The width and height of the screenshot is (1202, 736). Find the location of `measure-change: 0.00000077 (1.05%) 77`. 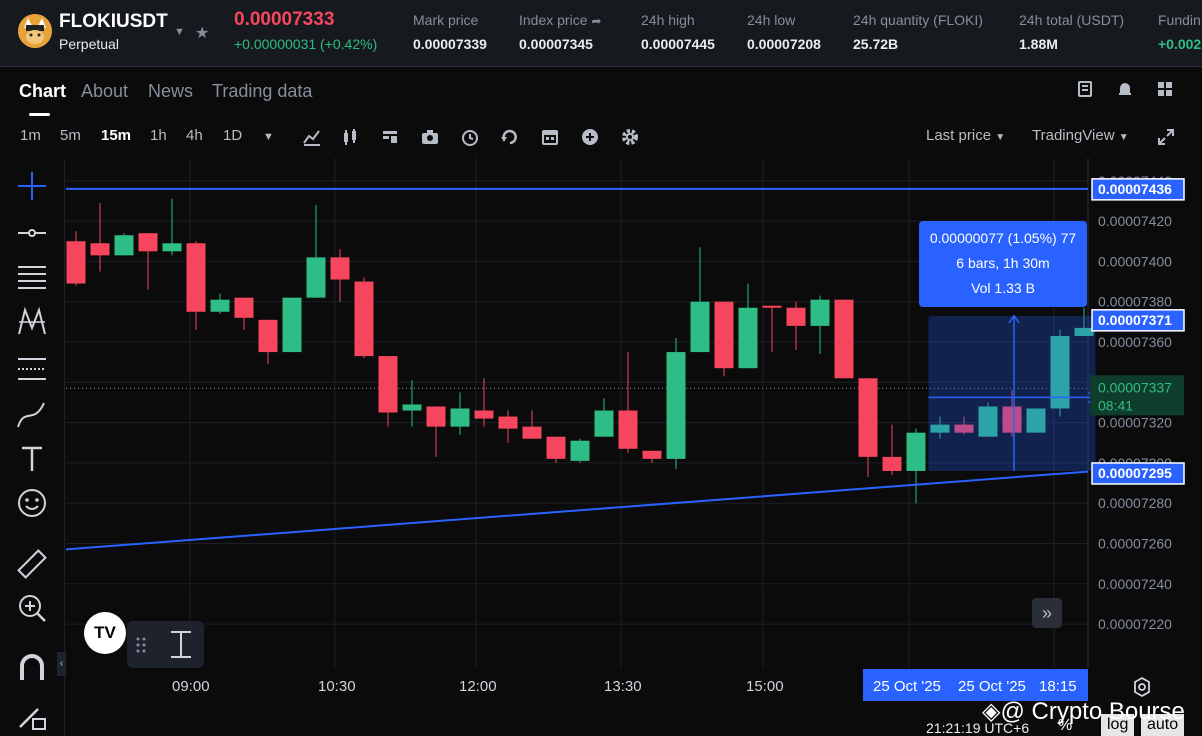

measure-change: 0.00000077 (1.05%) 77 is located at coordinates (1003, 238).